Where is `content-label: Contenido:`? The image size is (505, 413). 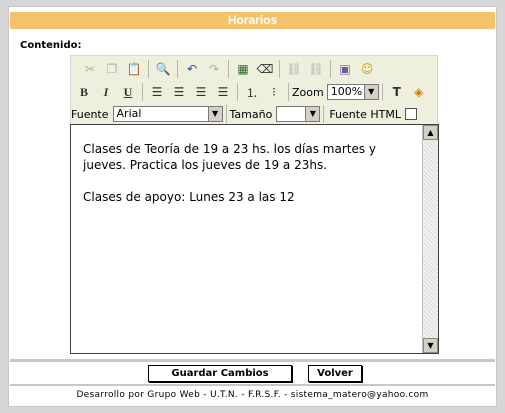
content-label: Contenido: is located at coordinates (51, 45).